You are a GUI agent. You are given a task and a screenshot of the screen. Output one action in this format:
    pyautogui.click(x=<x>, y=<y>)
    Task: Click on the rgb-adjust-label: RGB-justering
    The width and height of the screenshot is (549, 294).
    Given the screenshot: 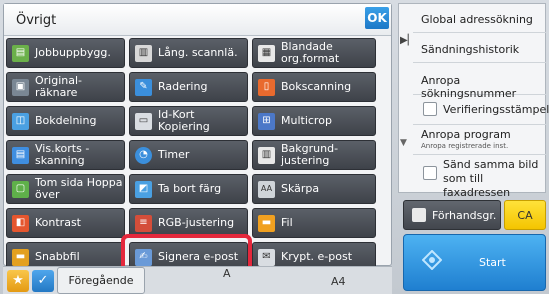 What is the action you would take?
    pyautogui.click(x=196, y=222)
    